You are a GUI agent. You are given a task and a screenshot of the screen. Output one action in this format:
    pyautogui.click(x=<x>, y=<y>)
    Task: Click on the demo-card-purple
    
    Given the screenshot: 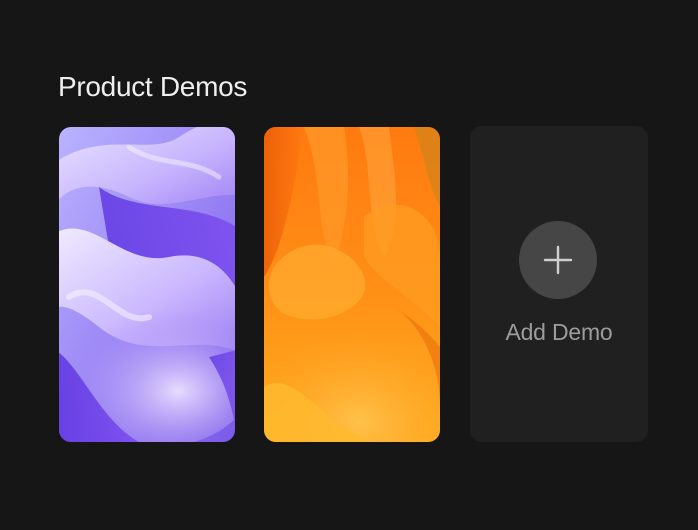 What is the action you would take?
    pyautogui.click(x=147, y=284)
    